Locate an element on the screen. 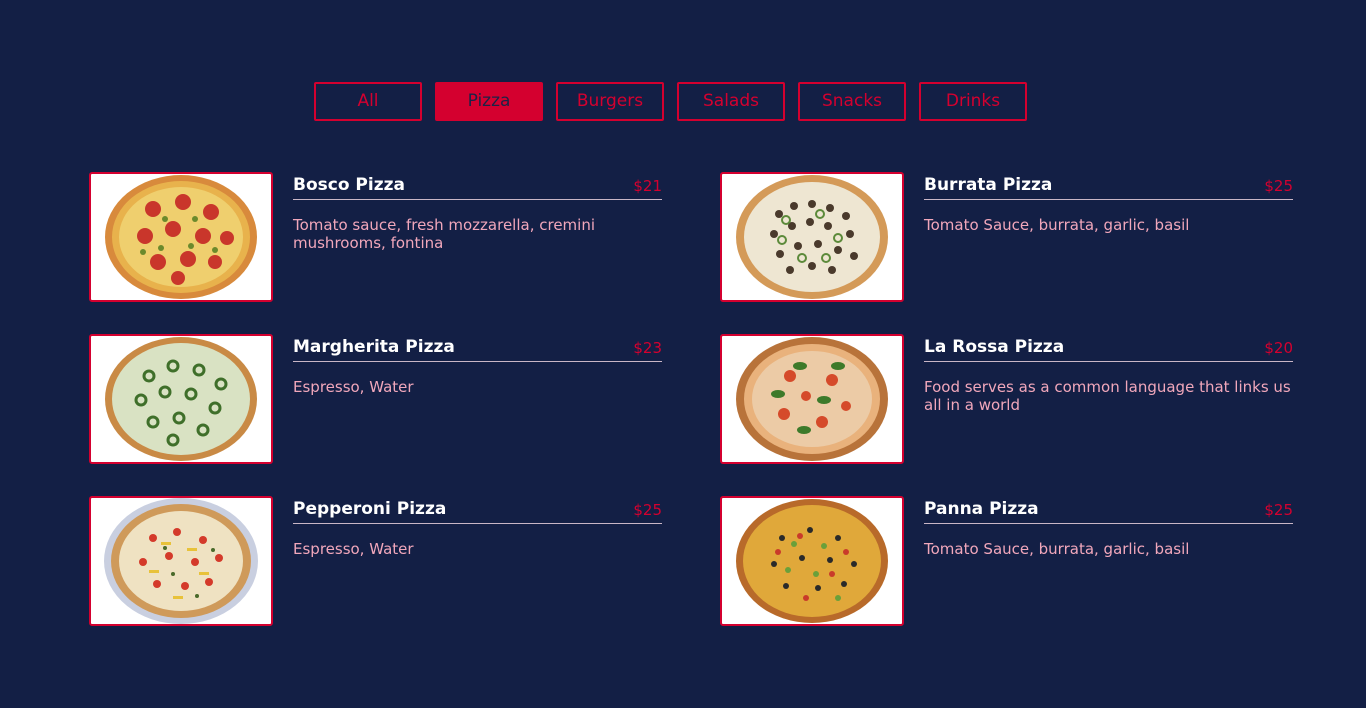 The image size is (1366, 708). item-header: La Rossa Pizza $20 is located at coordinates (1108, 349).